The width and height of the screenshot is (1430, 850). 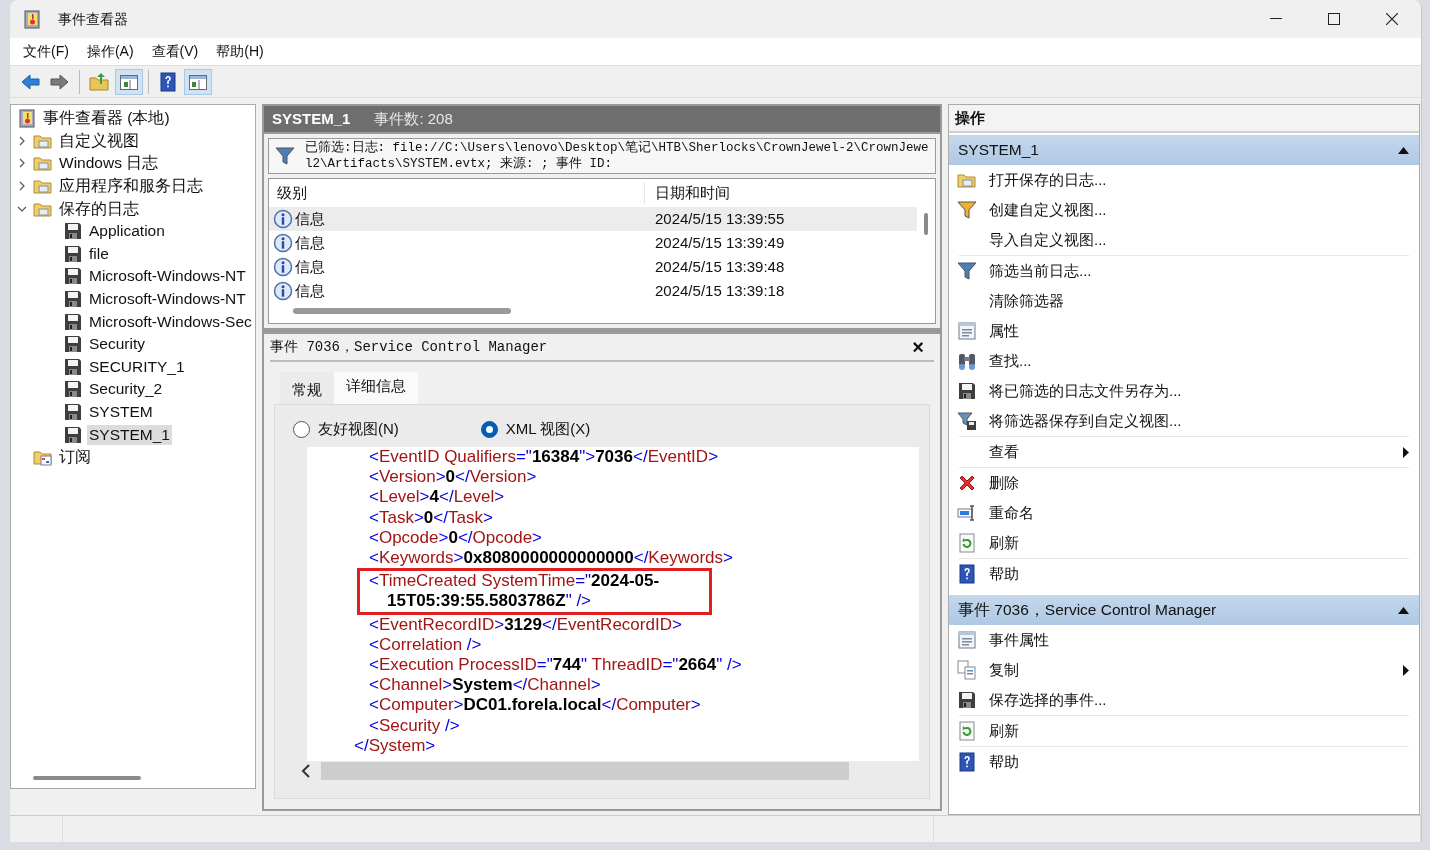 I want to click on copy-icon, so click(x=967, y=670).